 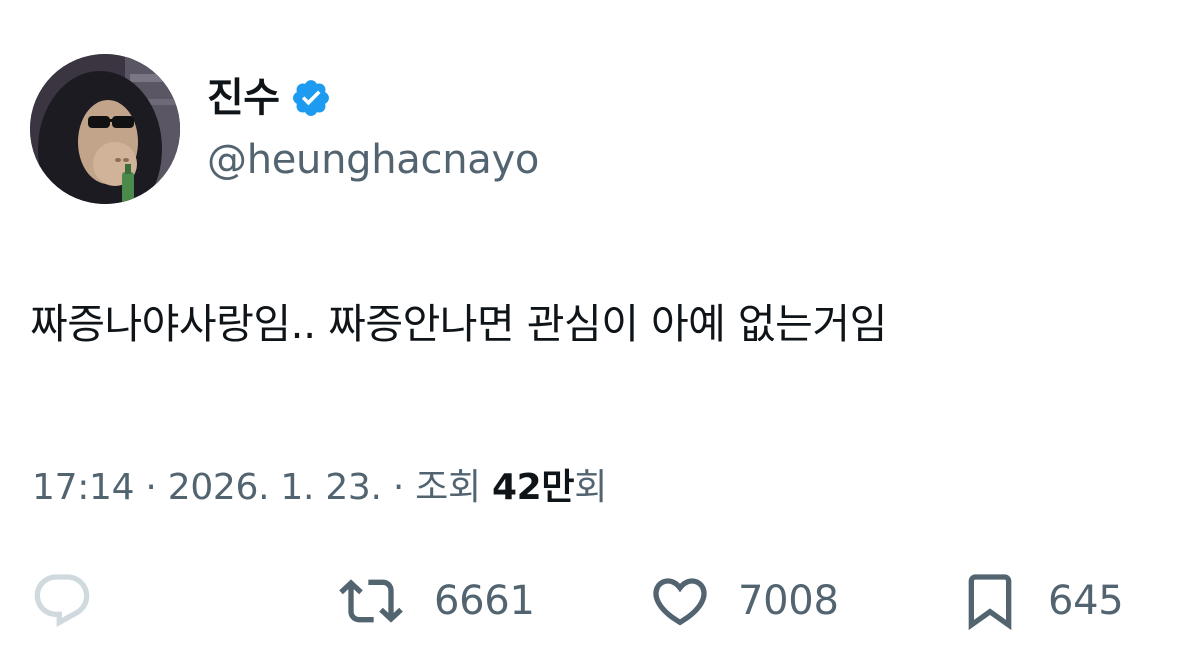 What do you see at coordinates (458, 324) in the screenshot?
I see `tweet-text: 짜증나야사랑임.. 짜증안나면 관심이 아예 없는거임` at bounding box center [458, 324].